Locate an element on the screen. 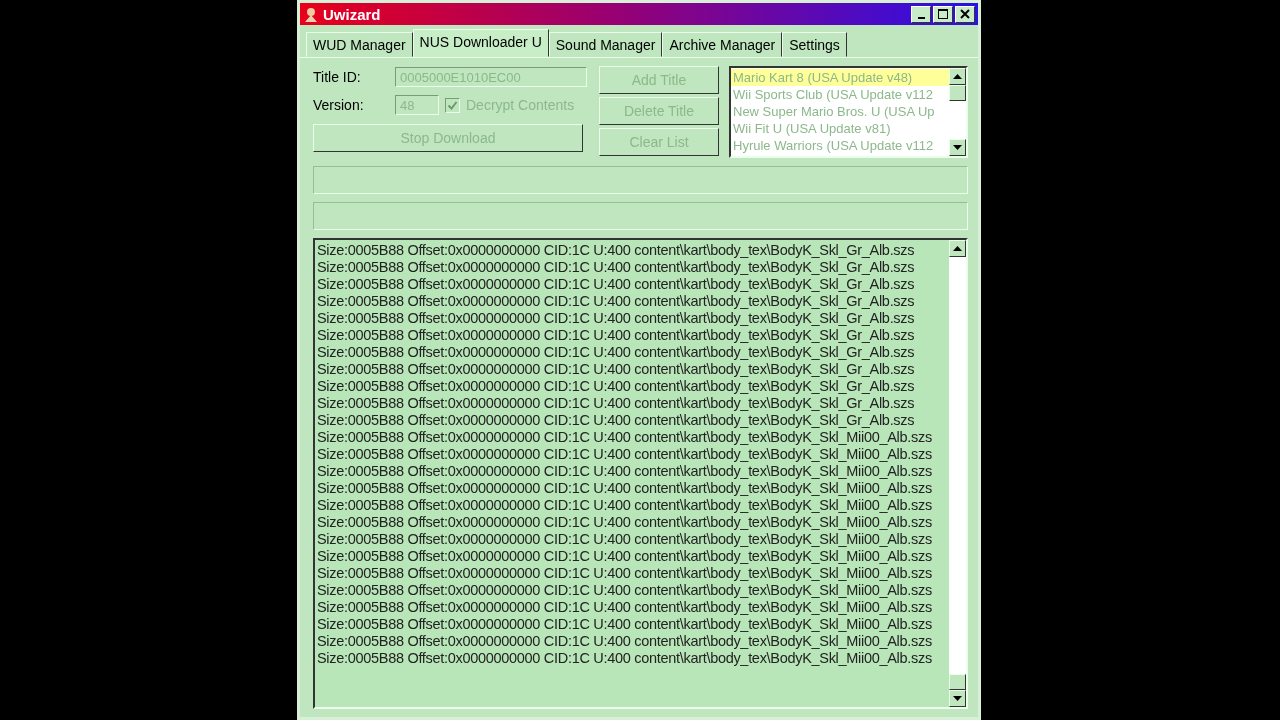 This screenshot has height=720, width=1280. close-button is located at coordinates (965, 14).